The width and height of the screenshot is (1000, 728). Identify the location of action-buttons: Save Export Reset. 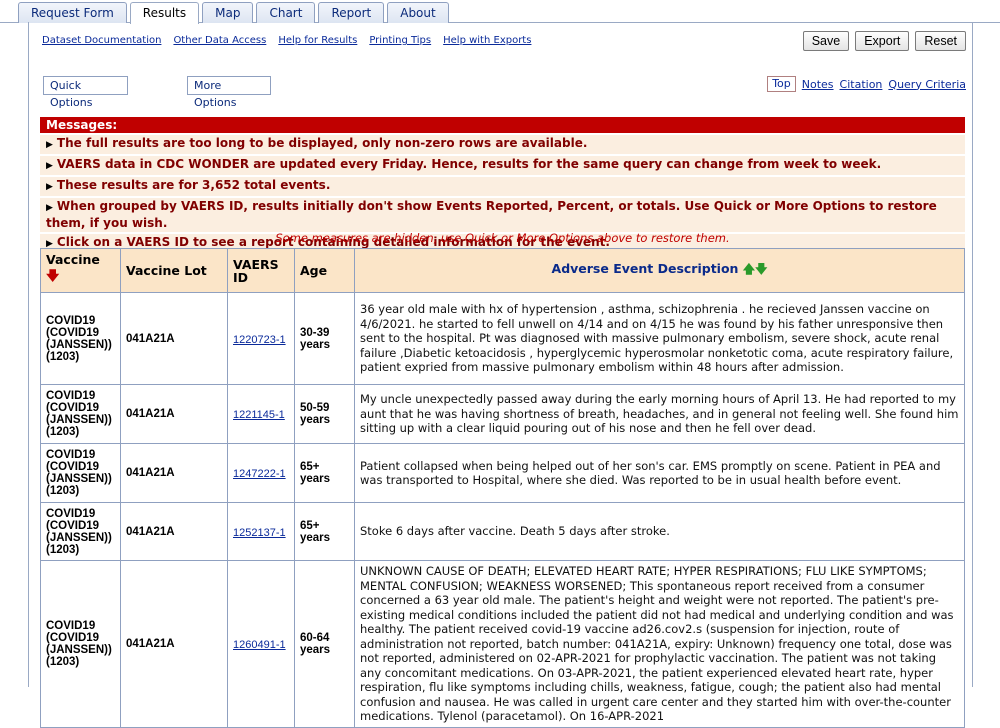
(884, 41).